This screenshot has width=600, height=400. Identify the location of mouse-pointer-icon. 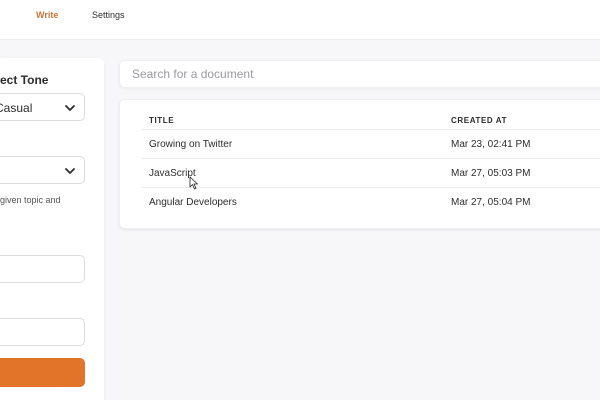
(193, 183).